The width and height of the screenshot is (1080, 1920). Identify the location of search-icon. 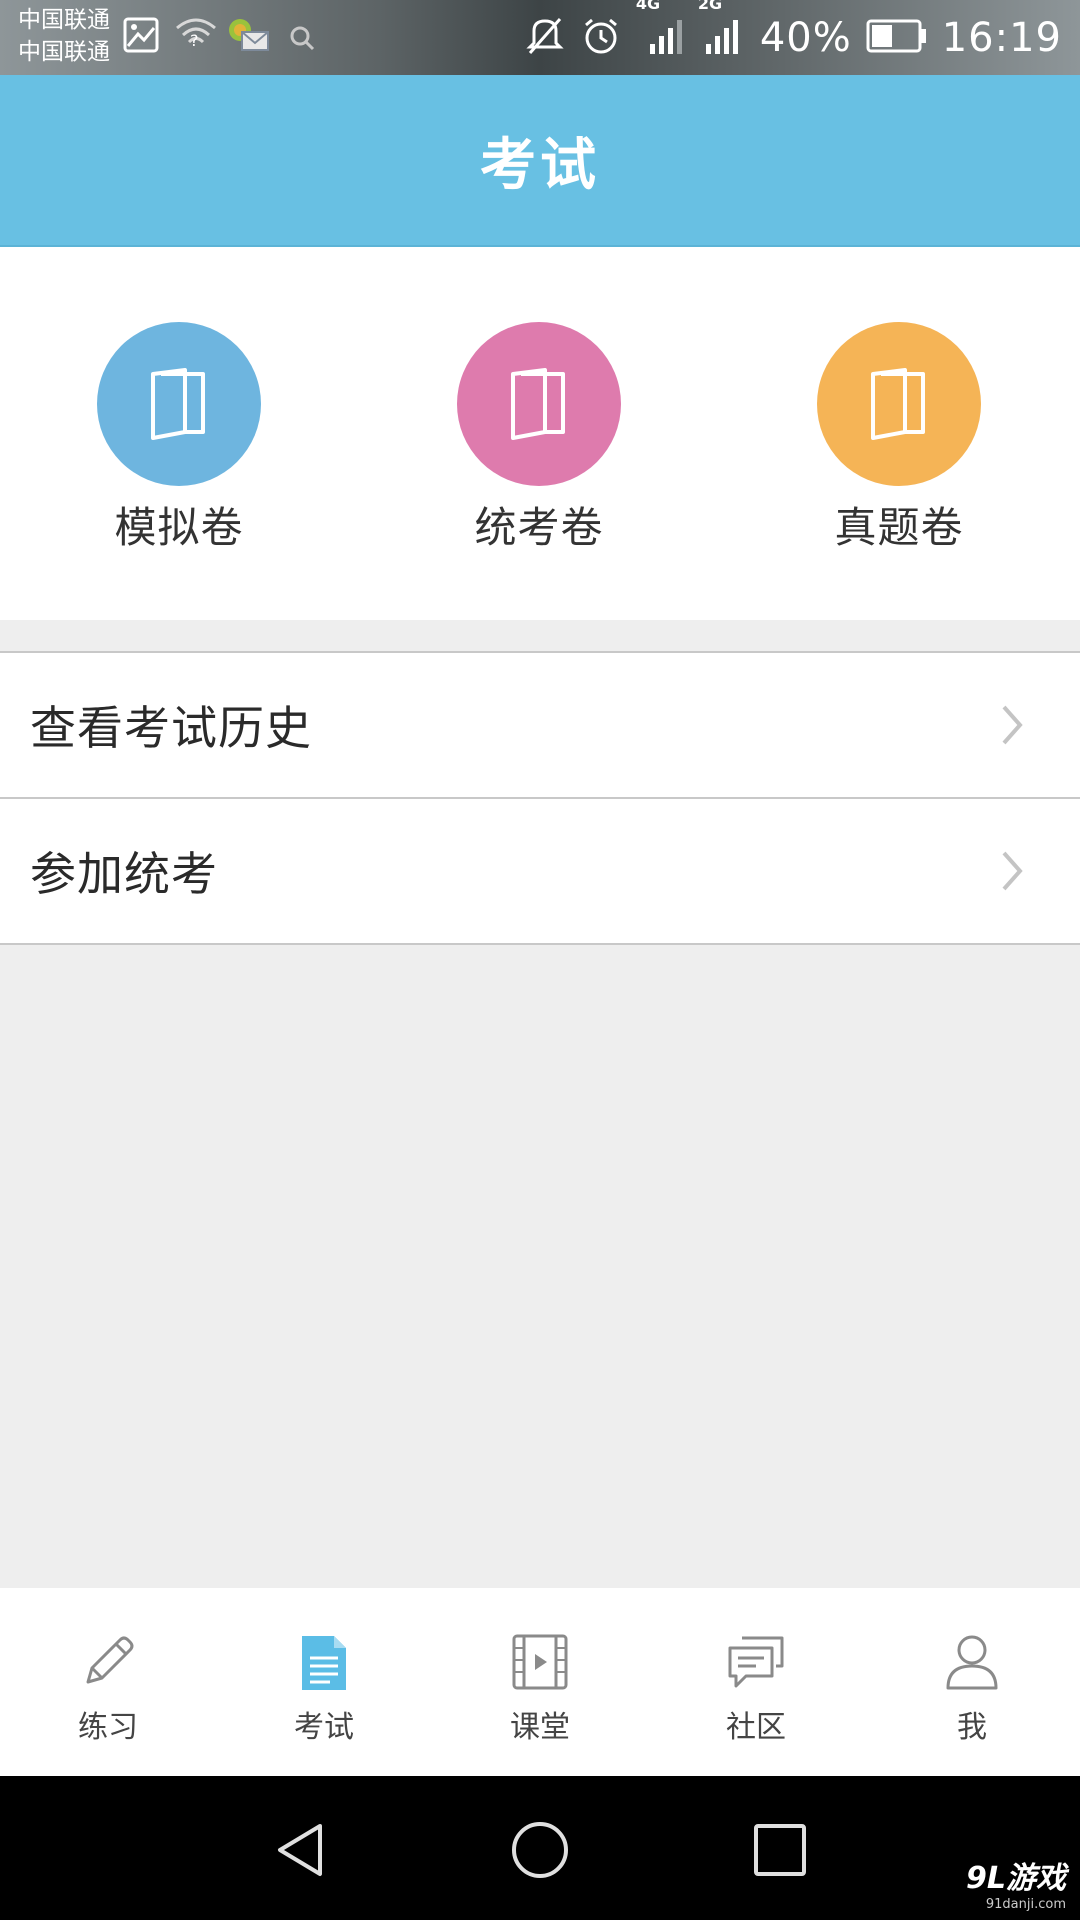
(302, 40).